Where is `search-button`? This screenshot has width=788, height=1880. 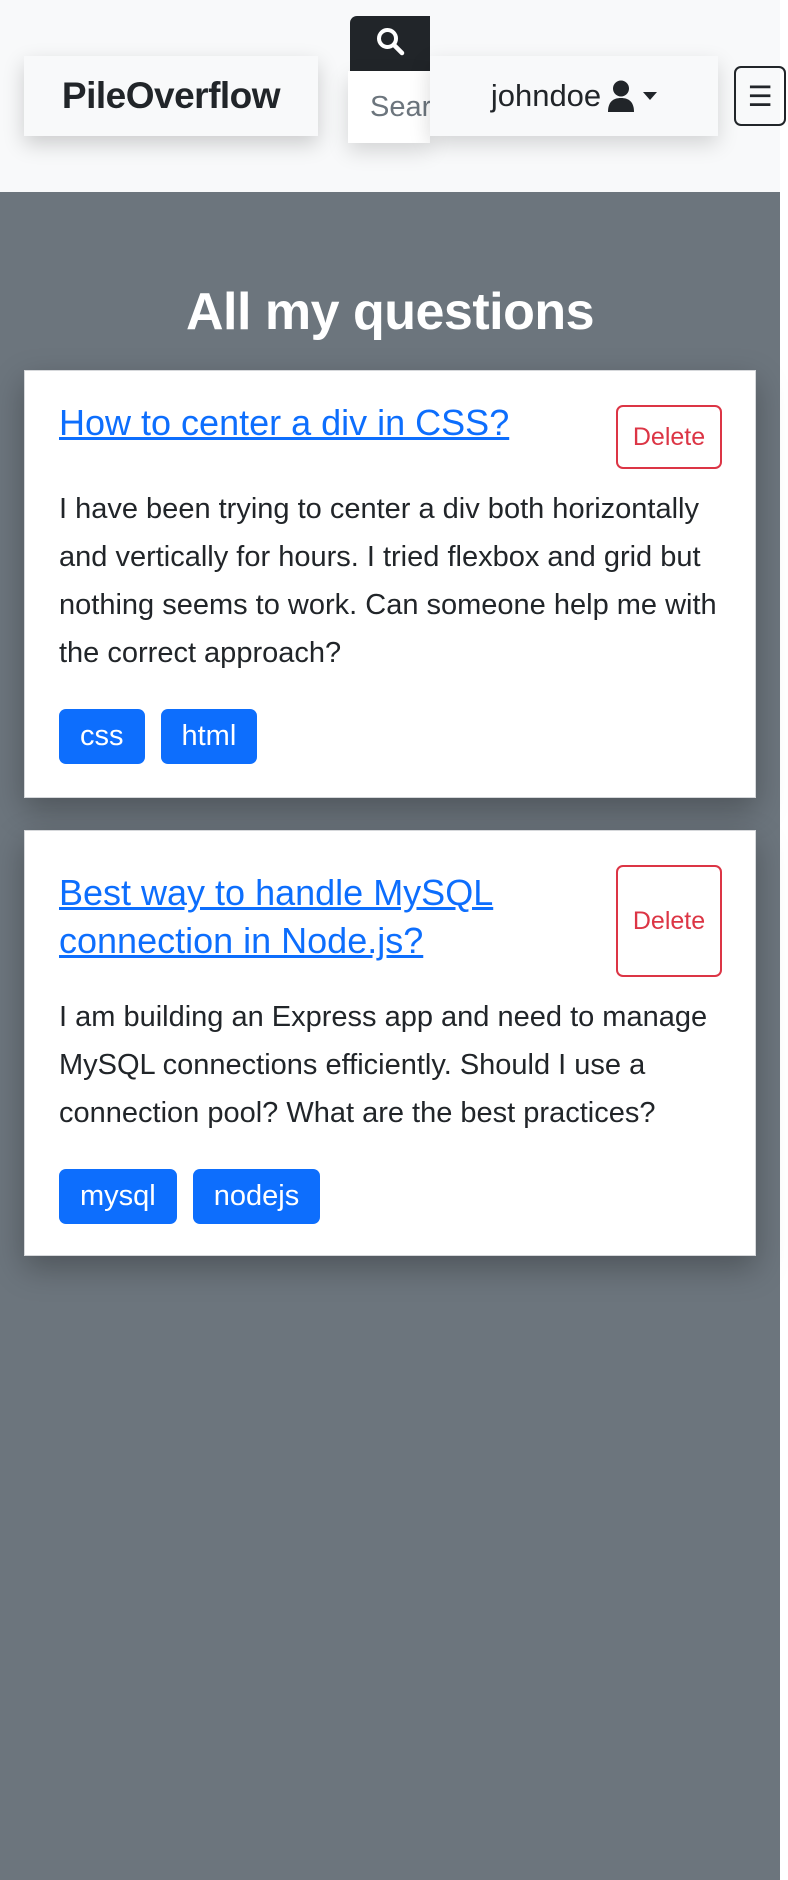 search-button is located at coordinates (390, 43).